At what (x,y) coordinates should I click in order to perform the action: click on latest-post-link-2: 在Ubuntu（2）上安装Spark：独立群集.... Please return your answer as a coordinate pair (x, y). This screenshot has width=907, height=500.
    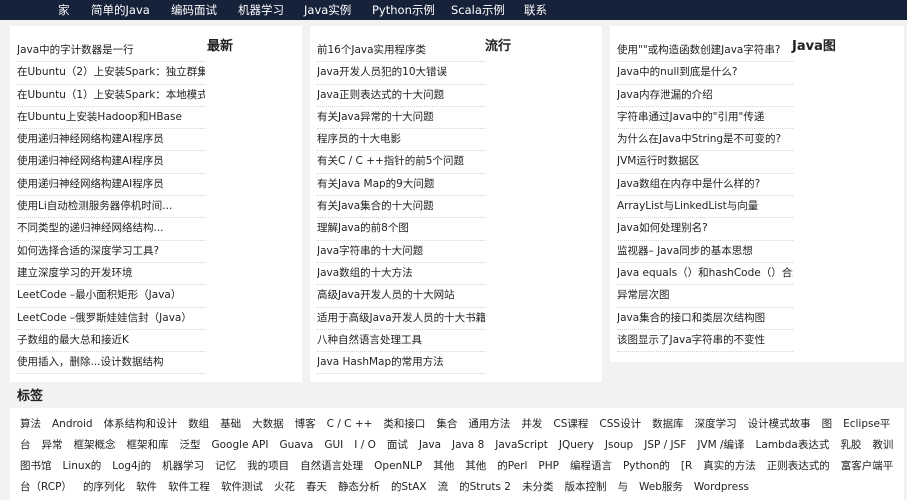
    Looking at the image, I should click on (111, 73).